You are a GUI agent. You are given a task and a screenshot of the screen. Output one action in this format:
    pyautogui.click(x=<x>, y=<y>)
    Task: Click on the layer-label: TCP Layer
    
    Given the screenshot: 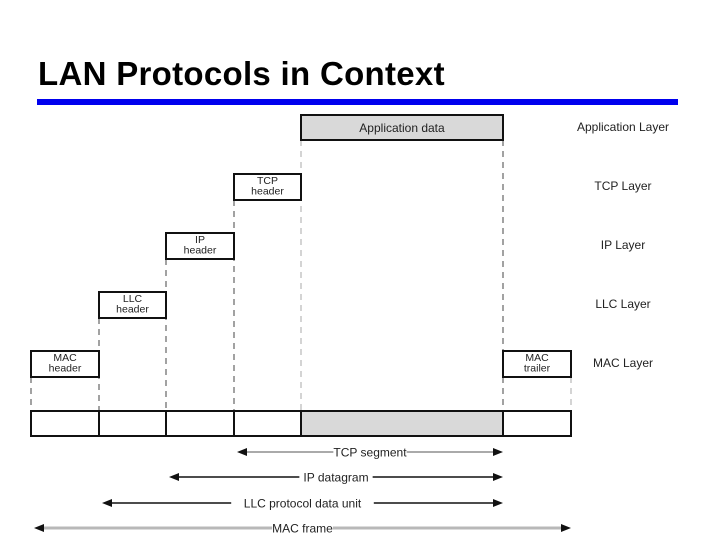 What is the action you would take?
    pyautogui.click(x=622, y=186)
    